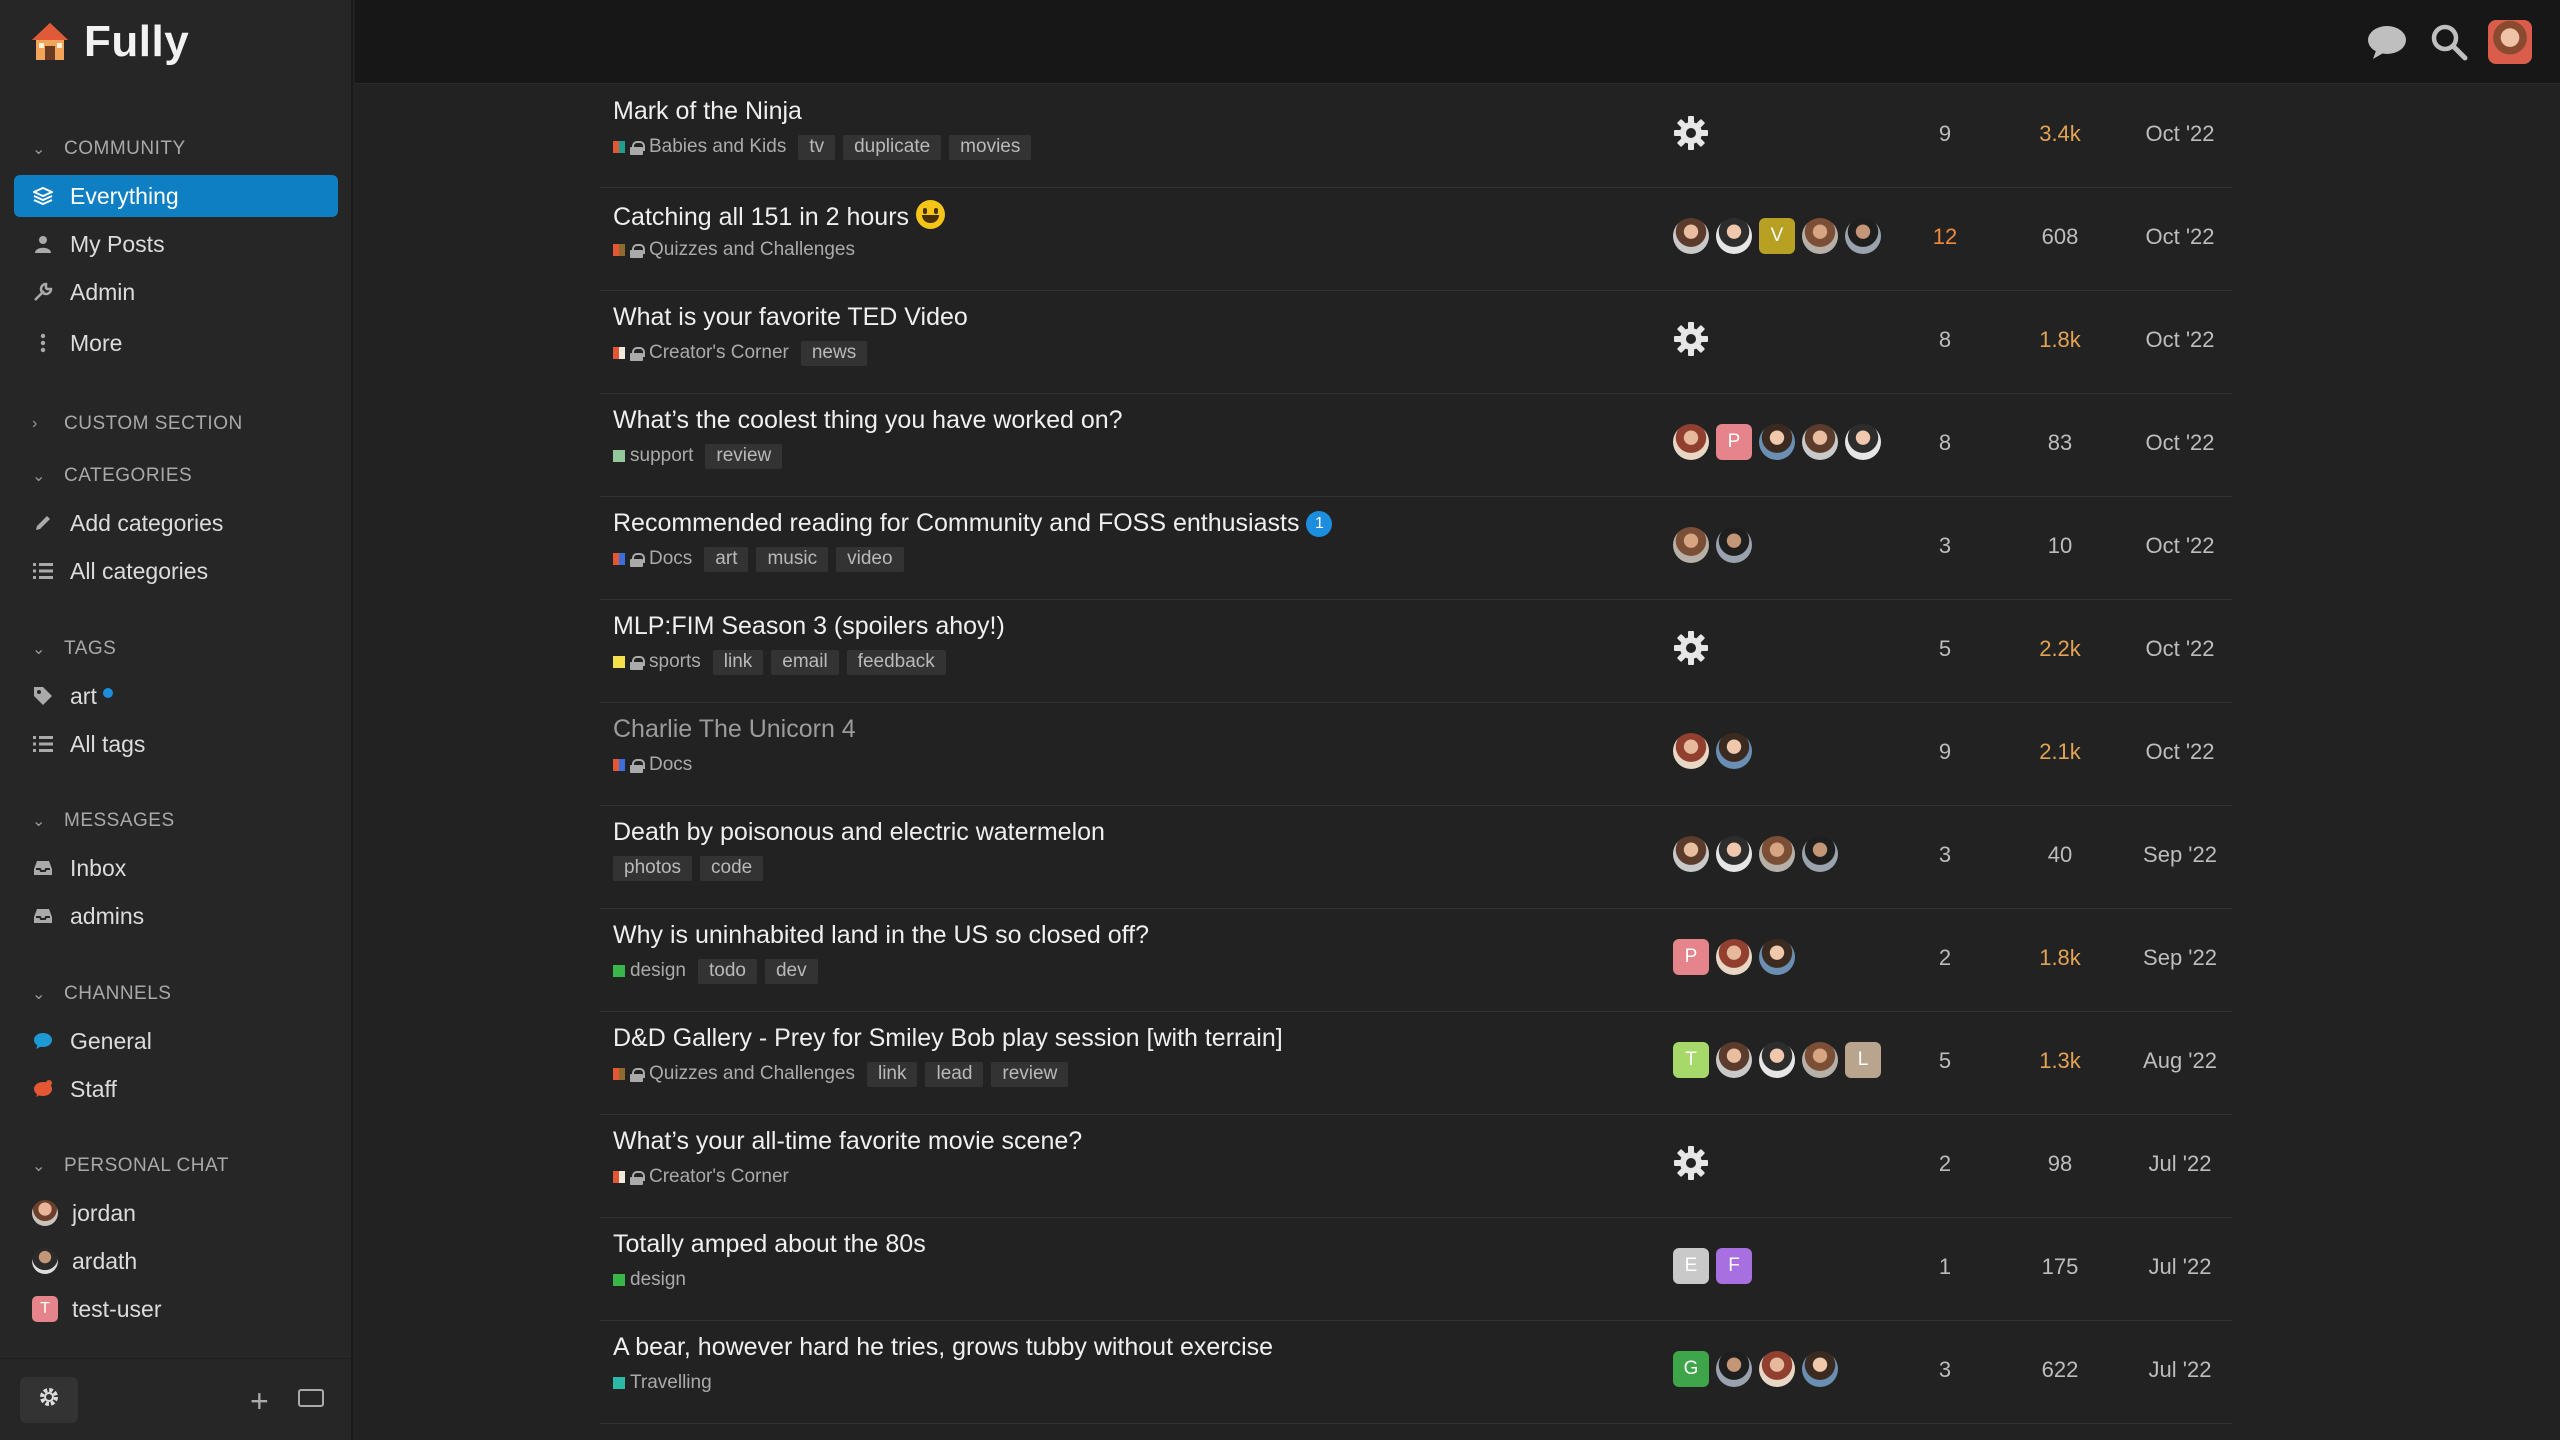 The height and width of the screenshot is (1440, 2560). Describe the element at coordinates (727, 971) in the screenshot. I see `topic-tag: todo` at that location.